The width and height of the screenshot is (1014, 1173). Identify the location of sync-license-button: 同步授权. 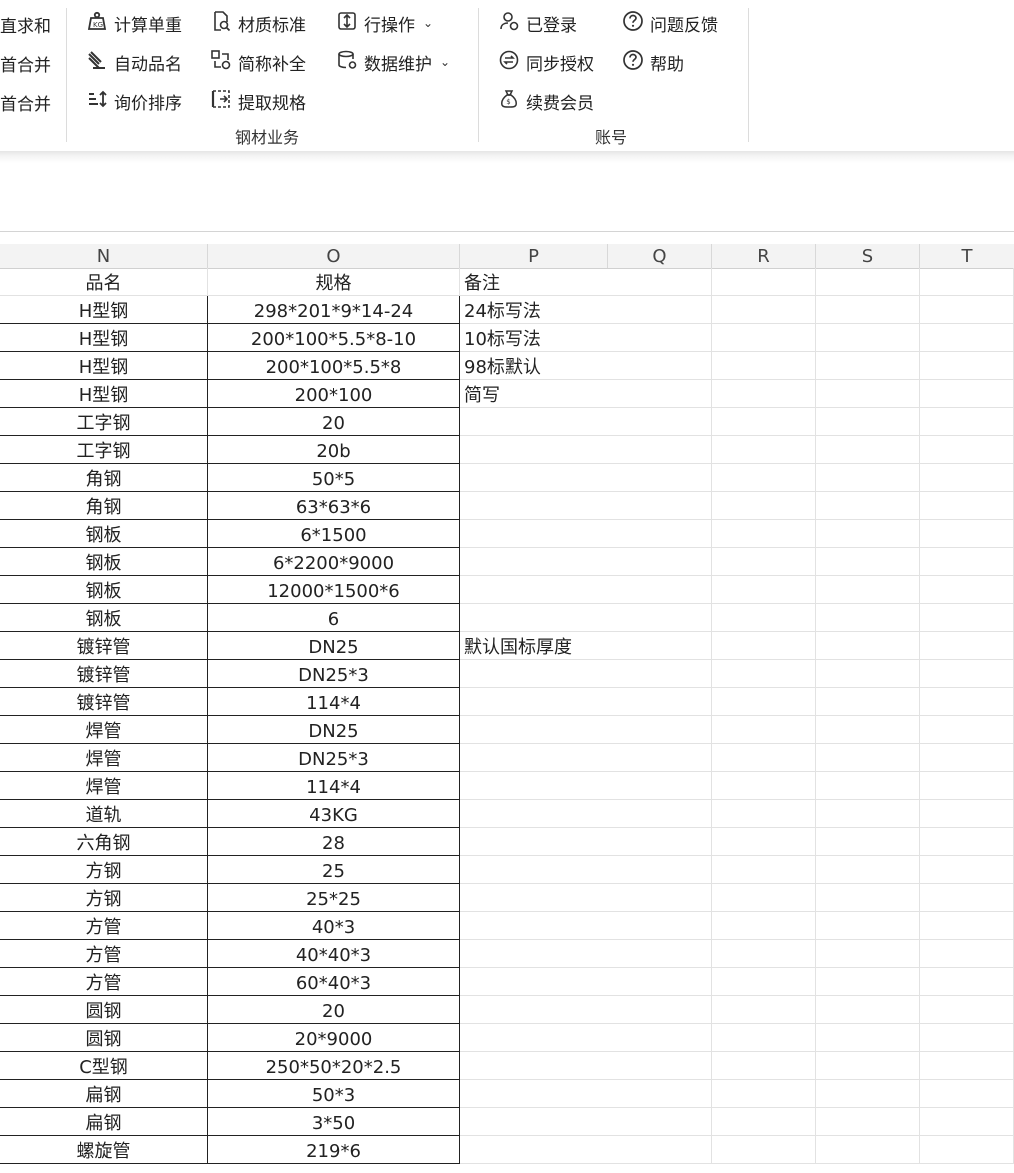
(546, 62).